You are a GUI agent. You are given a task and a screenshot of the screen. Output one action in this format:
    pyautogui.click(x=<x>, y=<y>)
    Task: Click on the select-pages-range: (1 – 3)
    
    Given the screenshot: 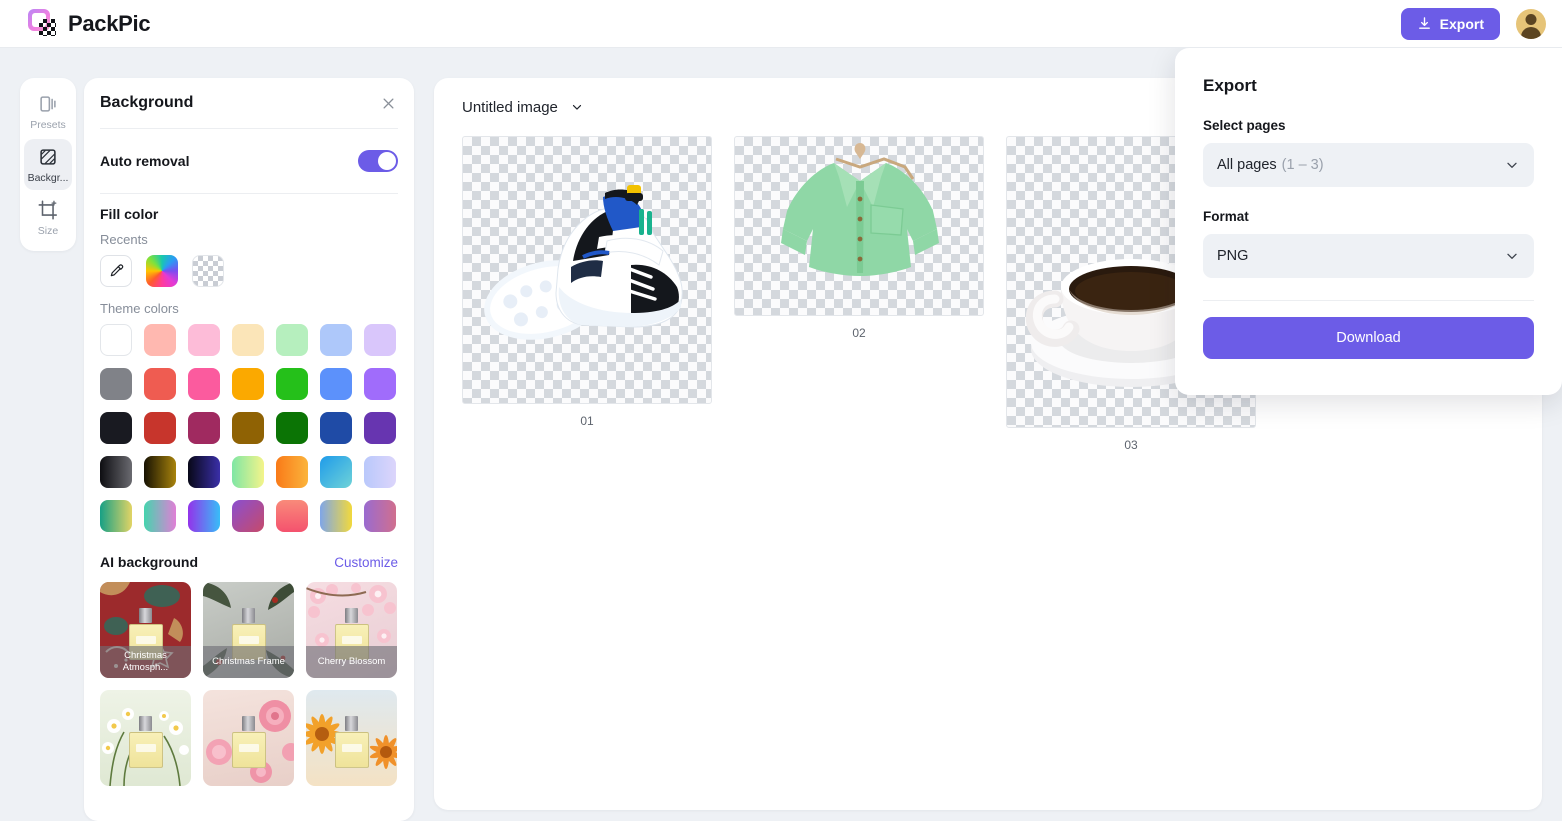 What is the action you would take?
    pyautogui.click(x=1302, y=165)
    